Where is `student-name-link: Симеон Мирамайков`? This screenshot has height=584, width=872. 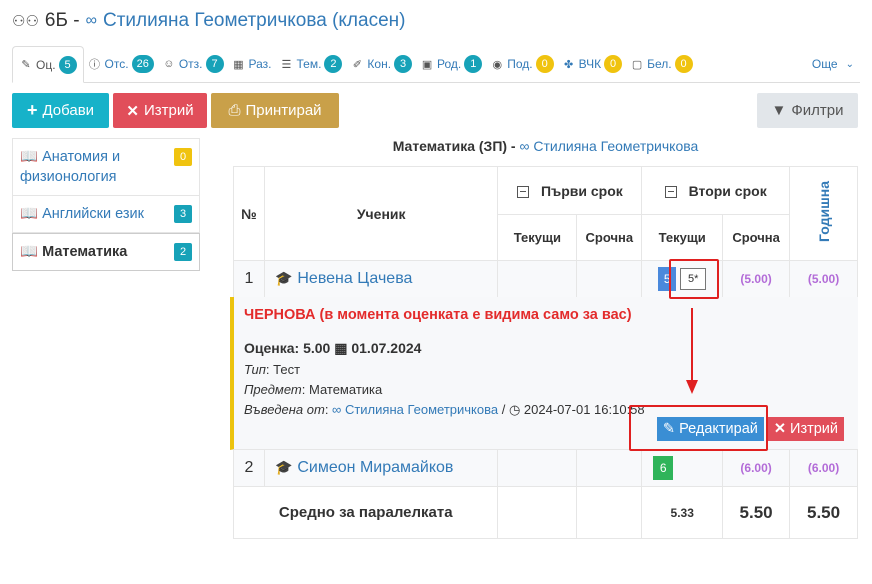 student-name-link: Симеон Мирамайков is located at coordinates (375, 467).